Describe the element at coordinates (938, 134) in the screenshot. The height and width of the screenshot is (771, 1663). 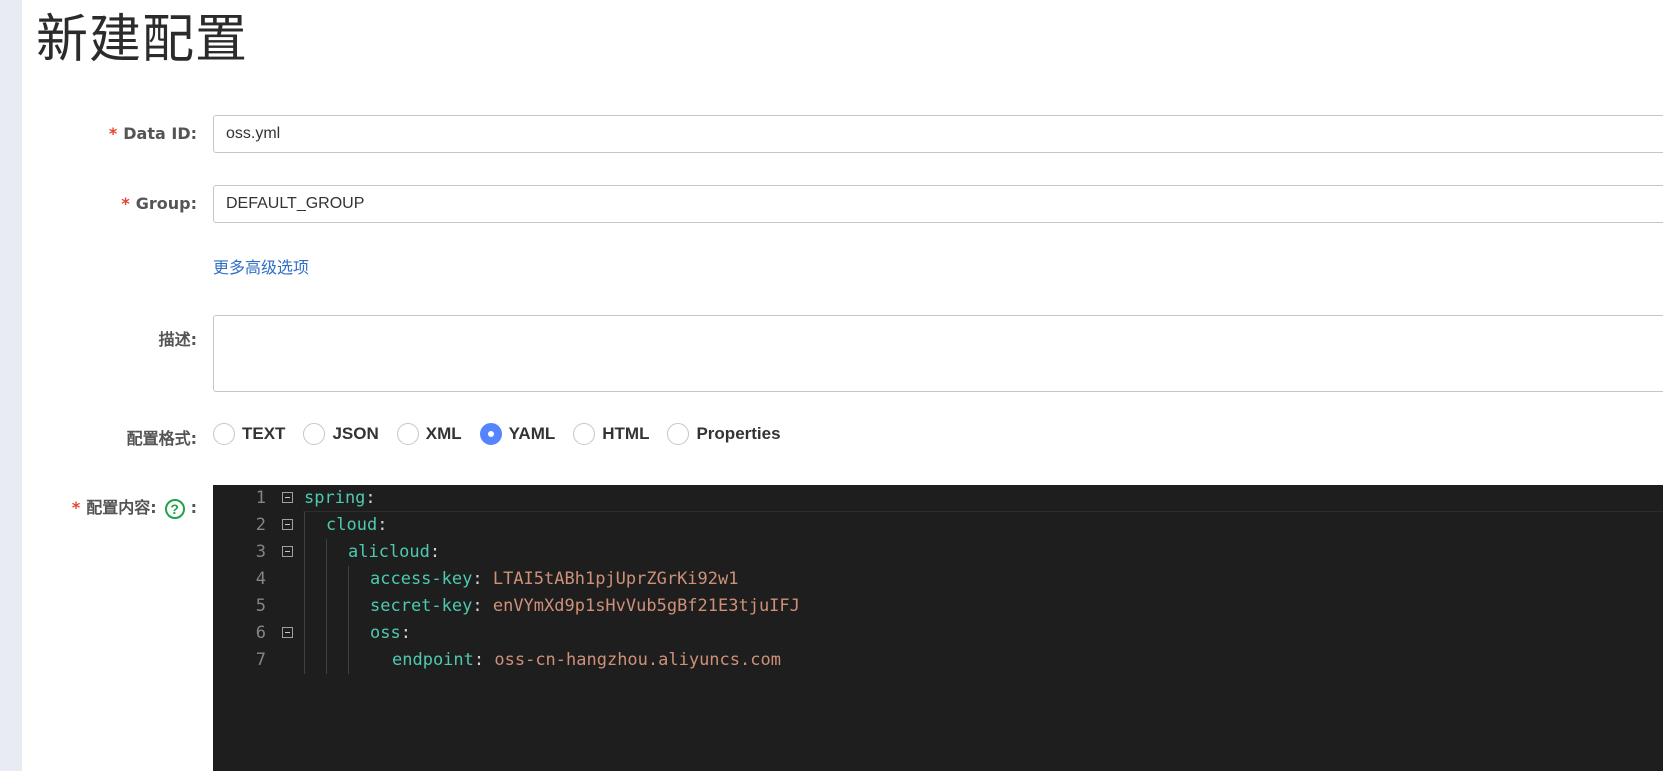
I see `data-id-input` at that location.